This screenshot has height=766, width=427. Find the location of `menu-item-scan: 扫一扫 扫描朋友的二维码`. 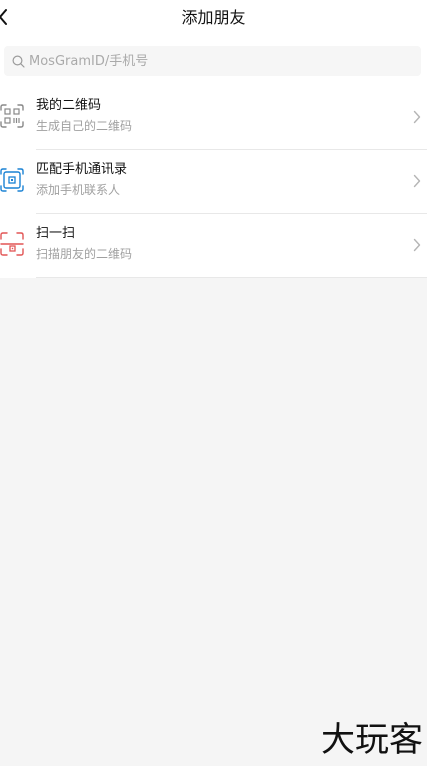

menu-item-scan: 扫一扫 扫描朋友的二维码 is located at coordinates (213, 246).